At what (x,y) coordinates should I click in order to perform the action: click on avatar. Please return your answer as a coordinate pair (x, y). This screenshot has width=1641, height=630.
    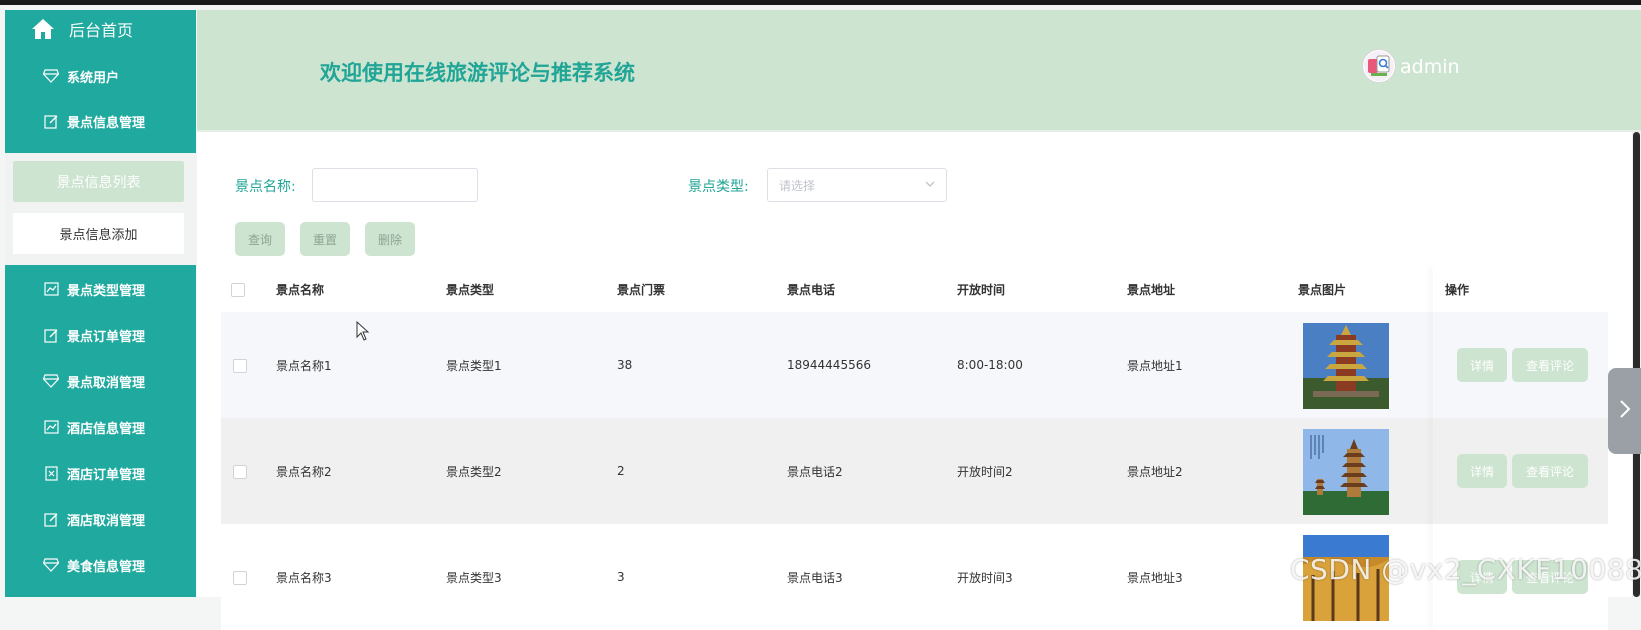
    Looking at the image, I should click on (1379, 66).